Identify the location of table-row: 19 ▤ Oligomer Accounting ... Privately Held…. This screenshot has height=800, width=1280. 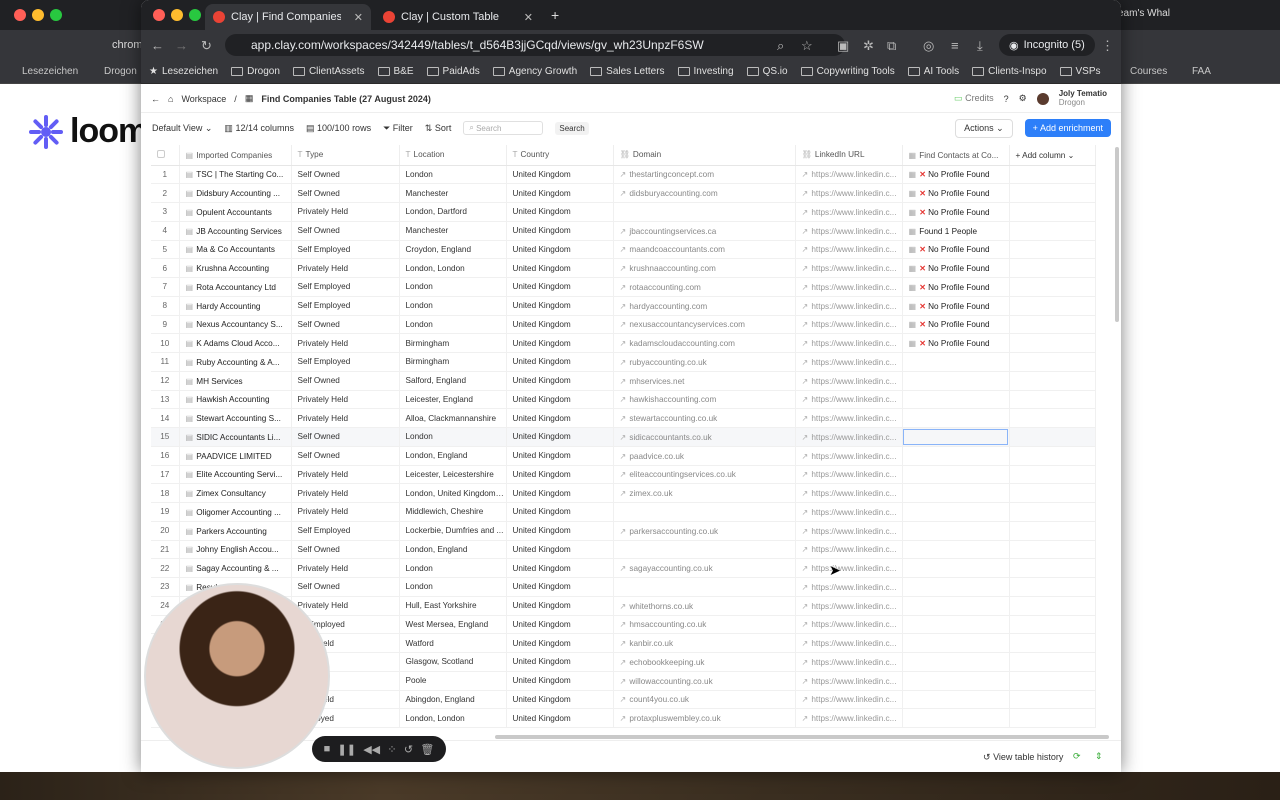
(623, 512).